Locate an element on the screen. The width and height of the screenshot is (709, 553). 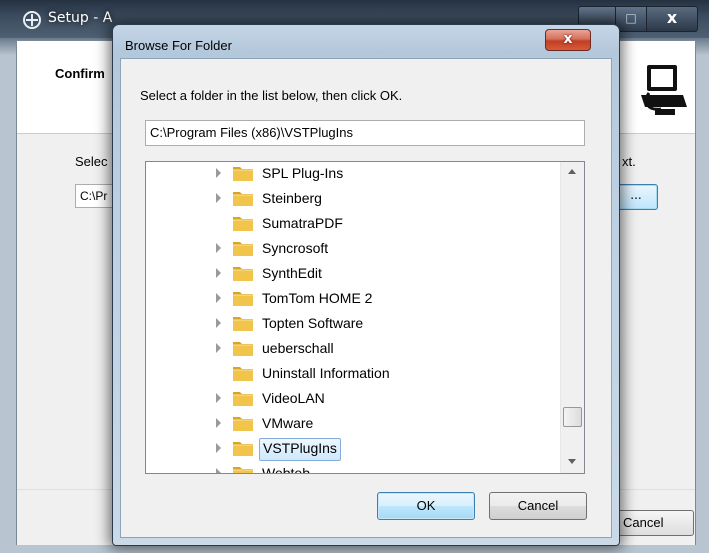
tree-item: SumatraPDF is located at coordinates (353, 223).